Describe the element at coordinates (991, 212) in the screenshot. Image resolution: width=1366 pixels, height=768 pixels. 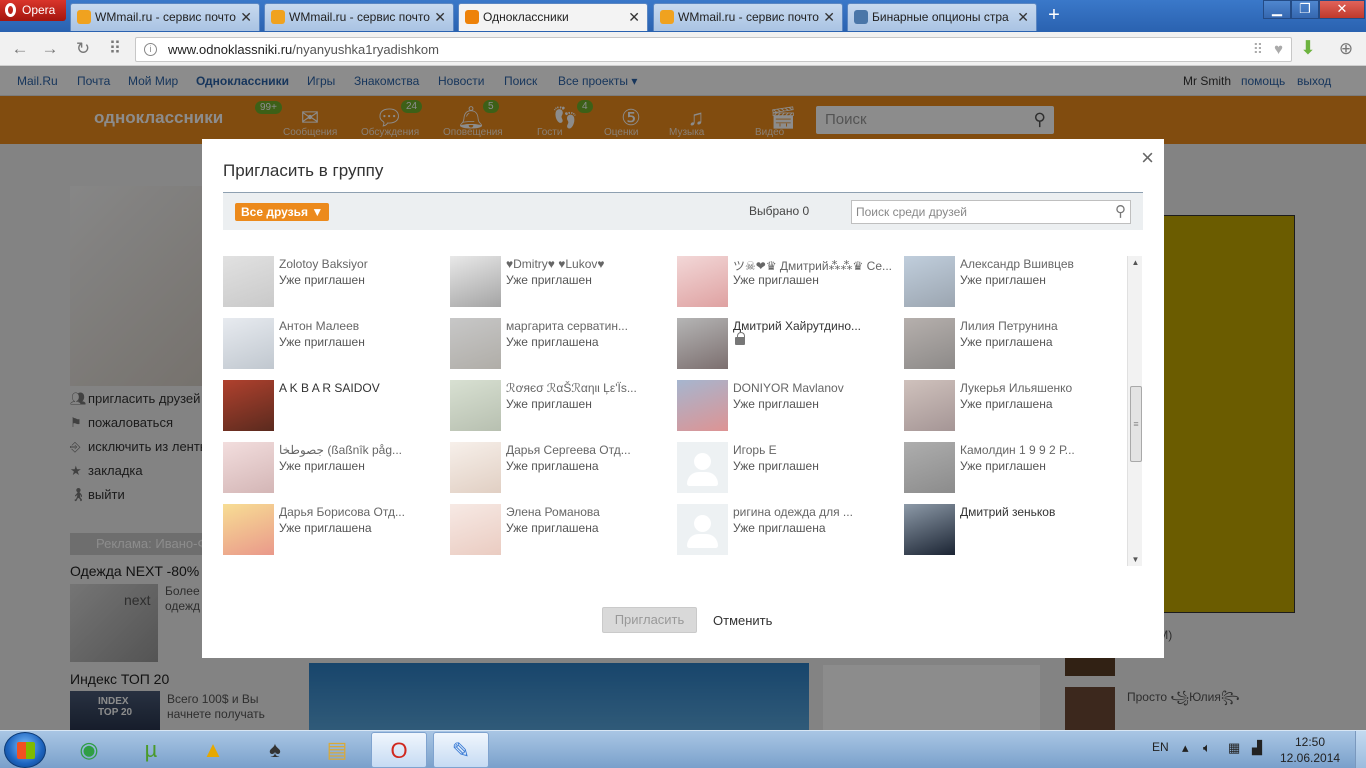
I see `friends-search-input: Поиск среди друзей ⚲` at that location.